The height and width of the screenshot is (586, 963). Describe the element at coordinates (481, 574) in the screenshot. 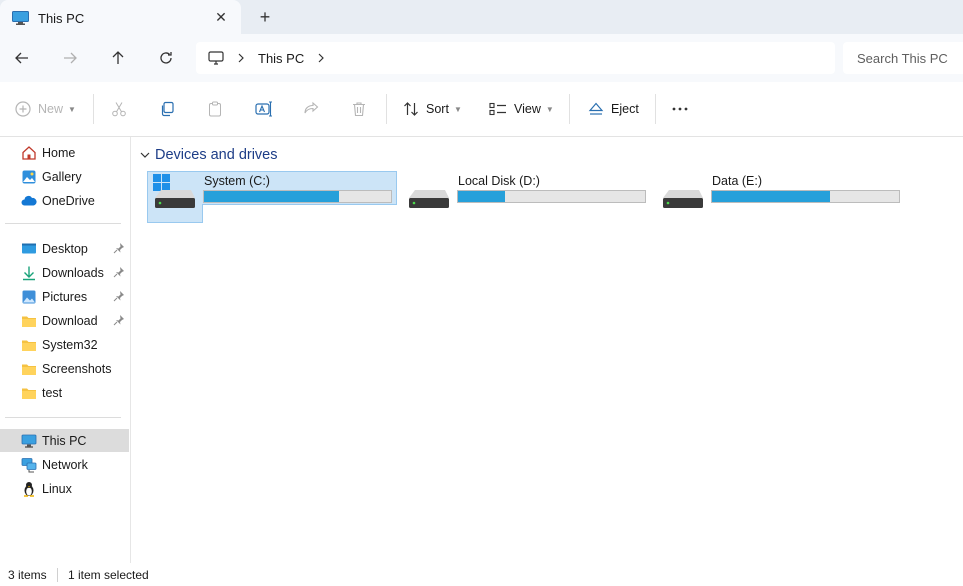

I see `status-bar: 3 items 1 item selected` at that location.